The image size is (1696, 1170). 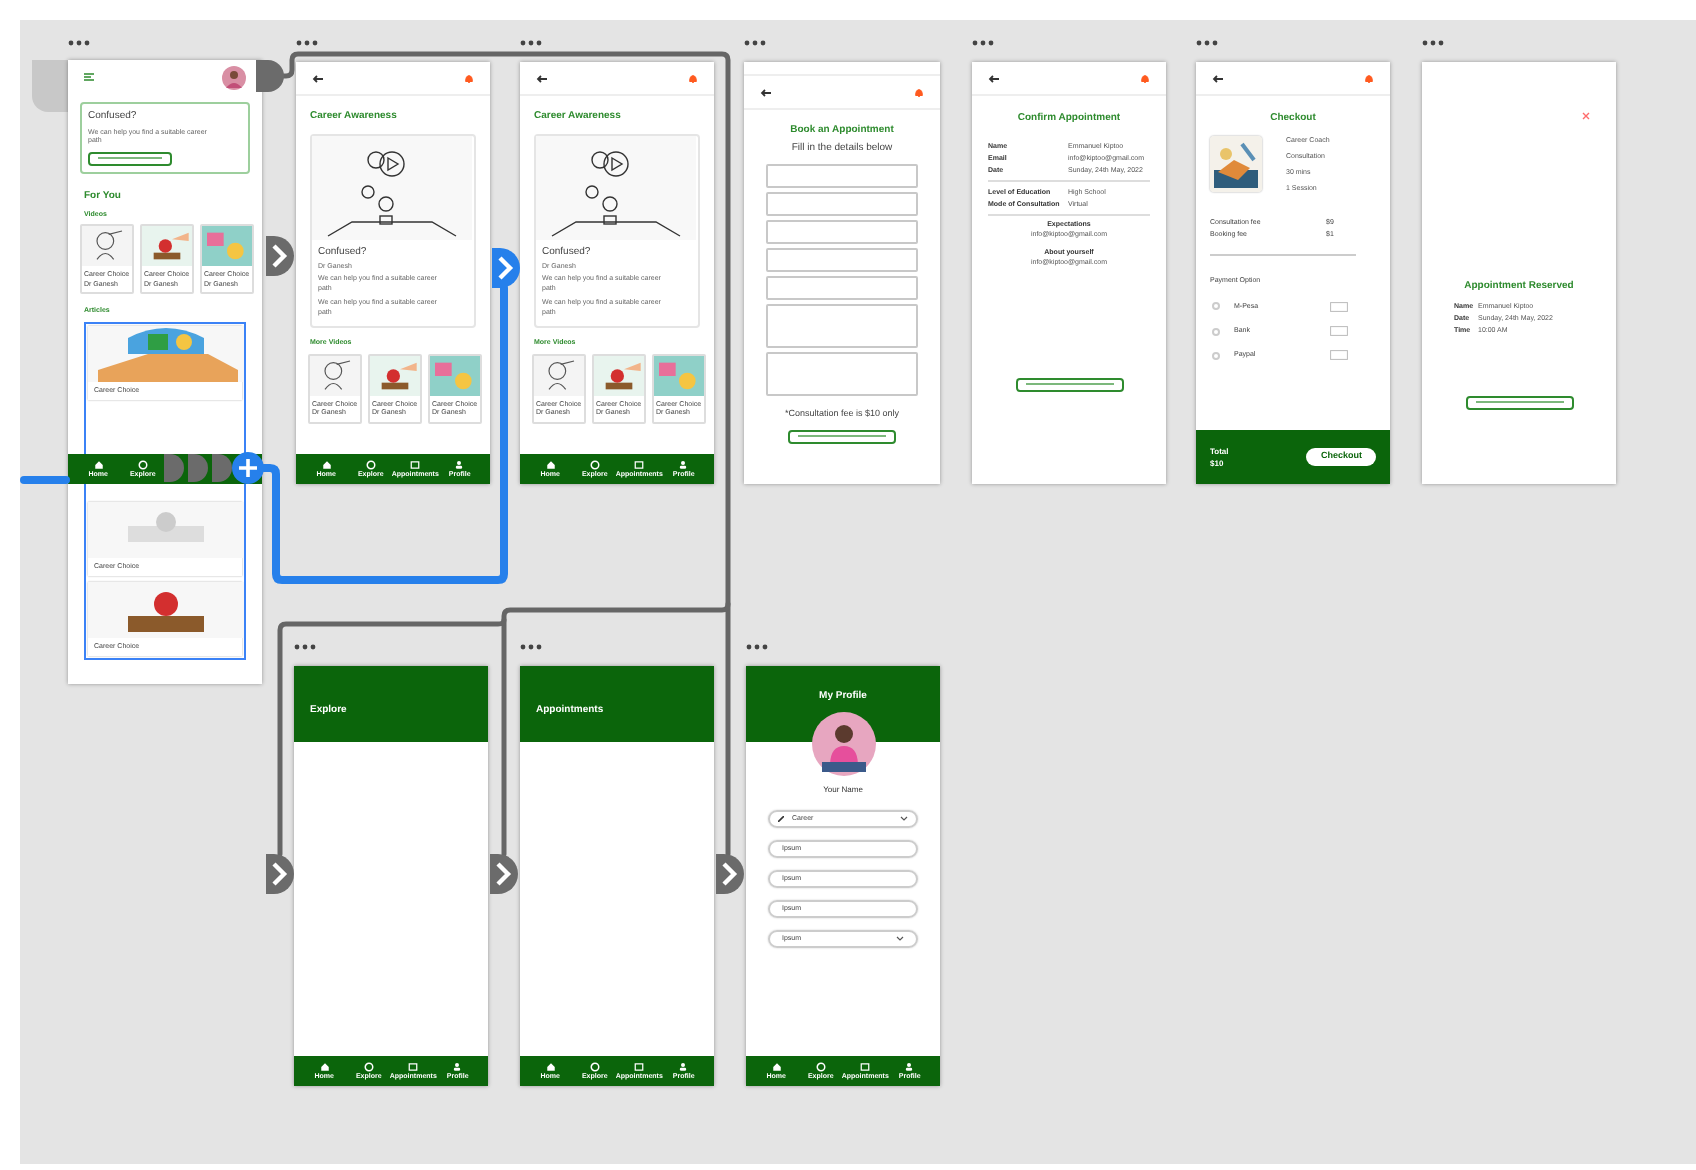 I want to click on label-placeholder-icon, so click(x=842, y=436).